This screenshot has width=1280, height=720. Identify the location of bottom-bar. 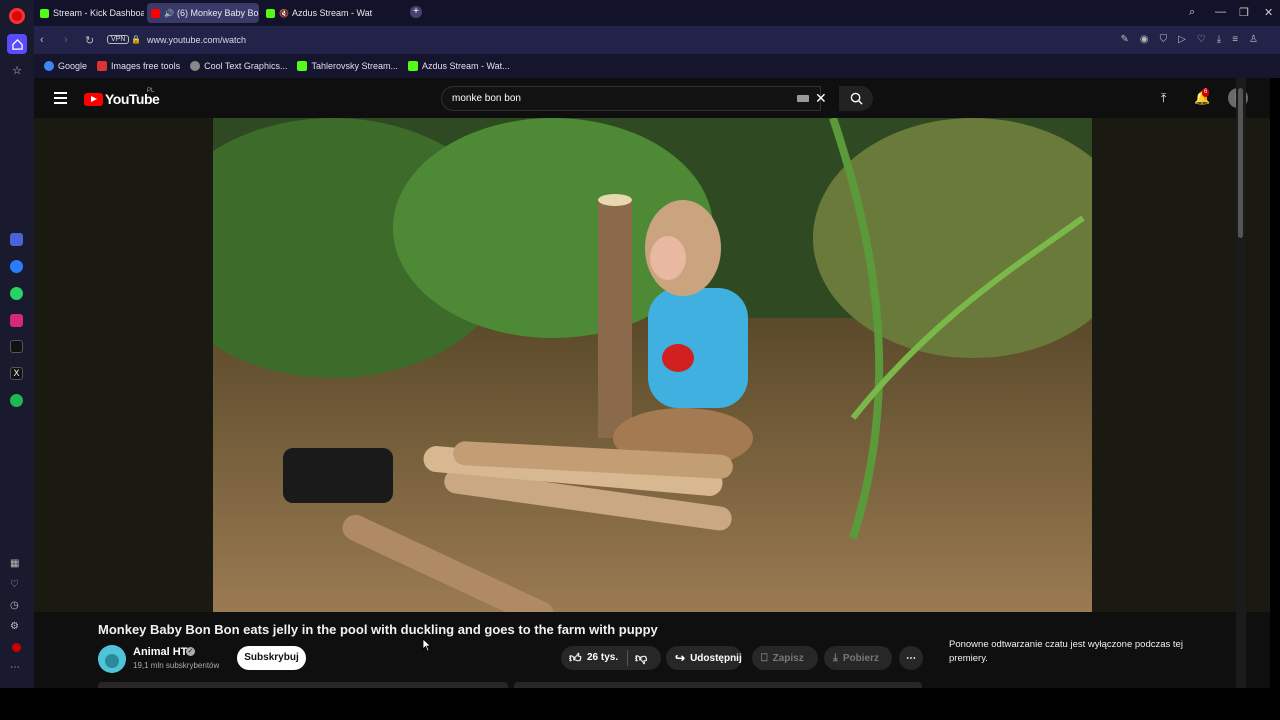
(640, 704).